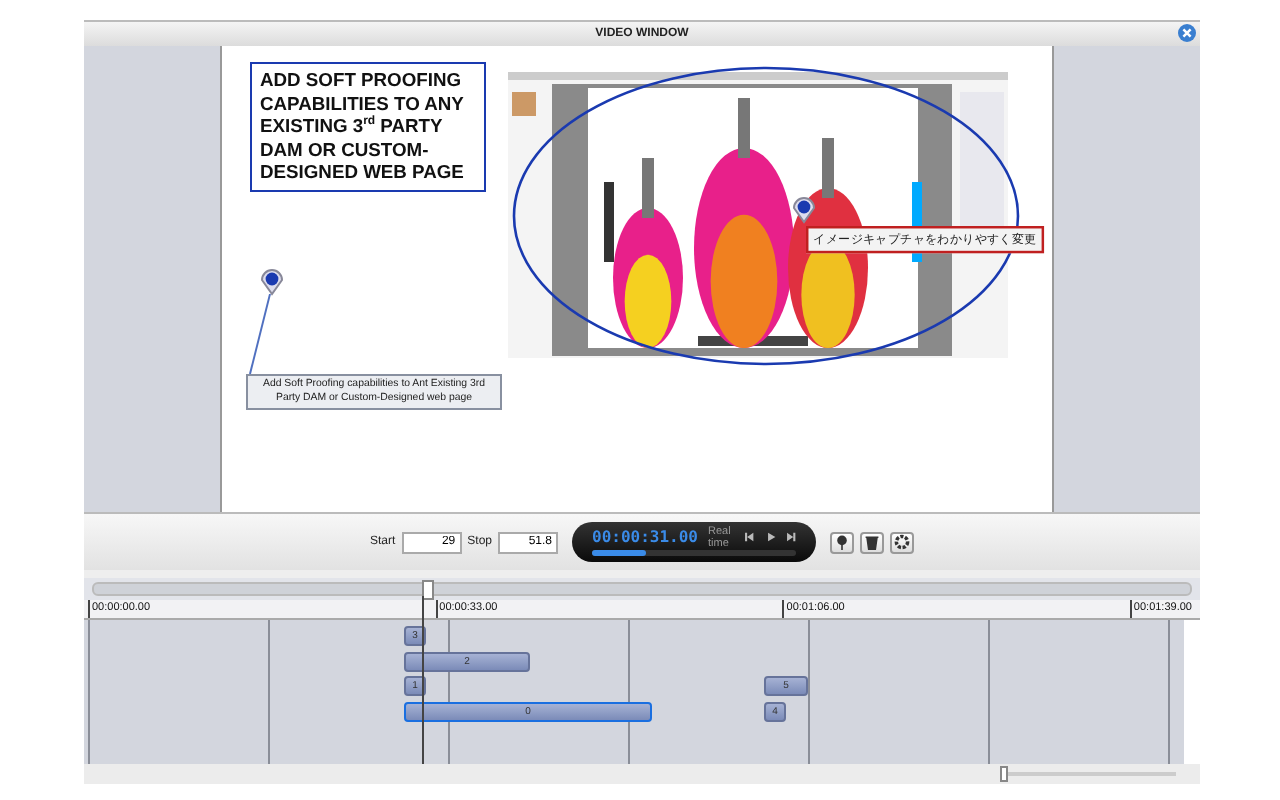 The width and height of the screenshot is (1280, 800). I want to click on leader-line, so click(260, 334).